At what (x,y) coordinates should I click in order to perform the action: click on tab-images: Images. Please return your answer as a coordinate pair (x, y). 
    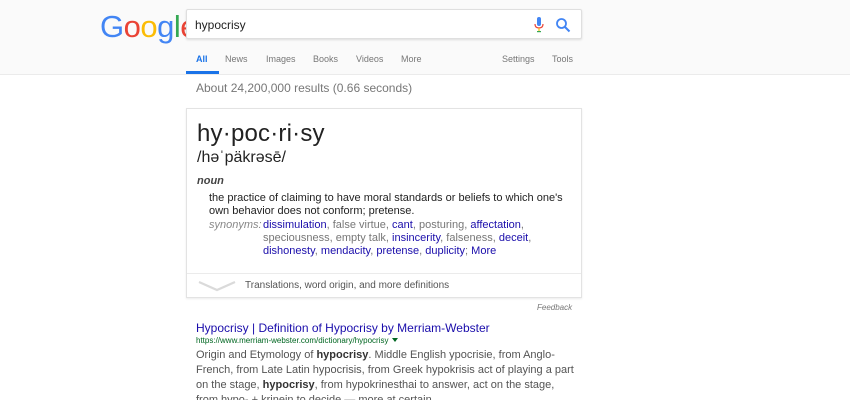
    Looking at the image, I should click on (281, 59).